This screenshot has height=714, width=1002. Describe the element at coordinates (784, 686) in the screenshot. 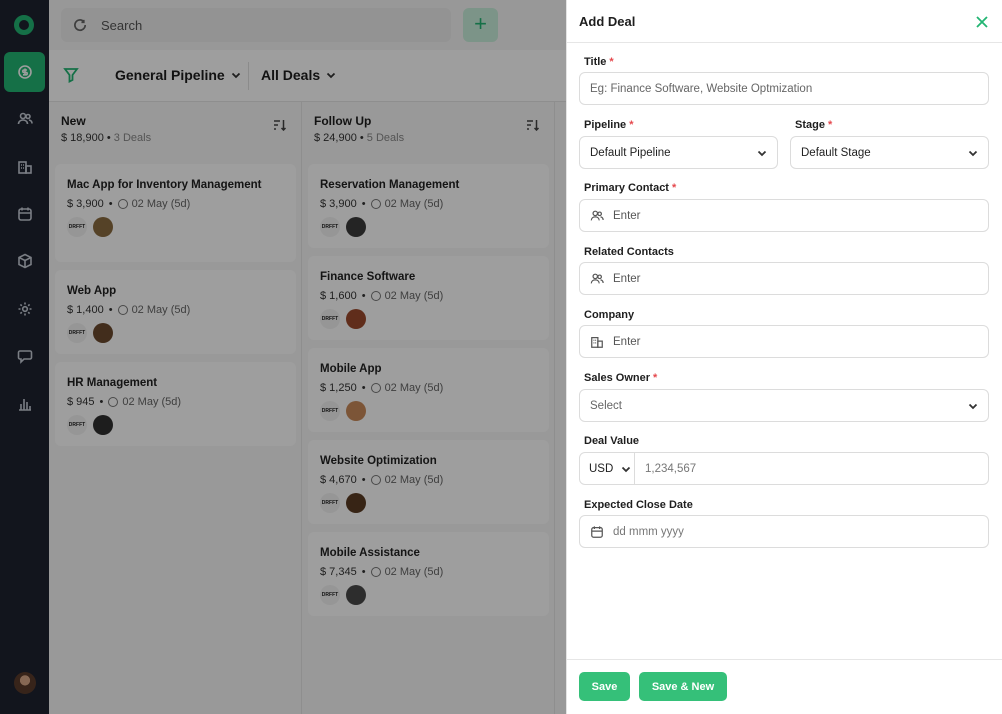

I see `drawer-footer: Save Save & New` at that location.